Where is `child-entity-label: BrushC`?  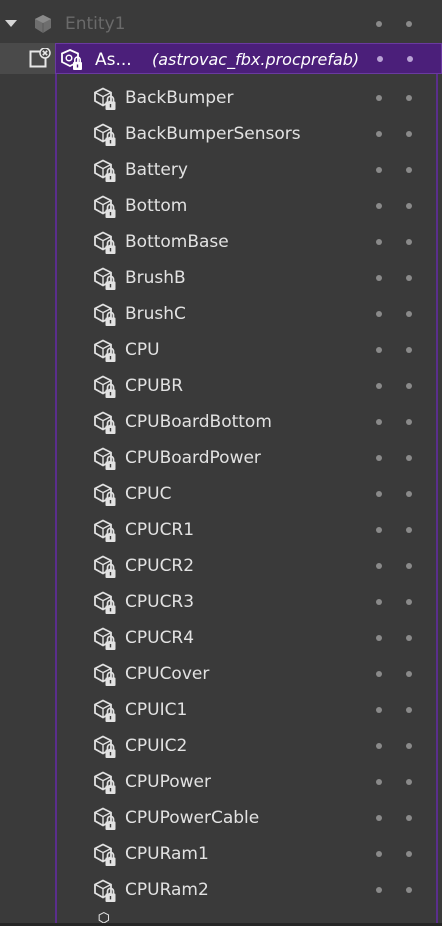
child-entity-label: BrushC is located at coordinates (155, 314).